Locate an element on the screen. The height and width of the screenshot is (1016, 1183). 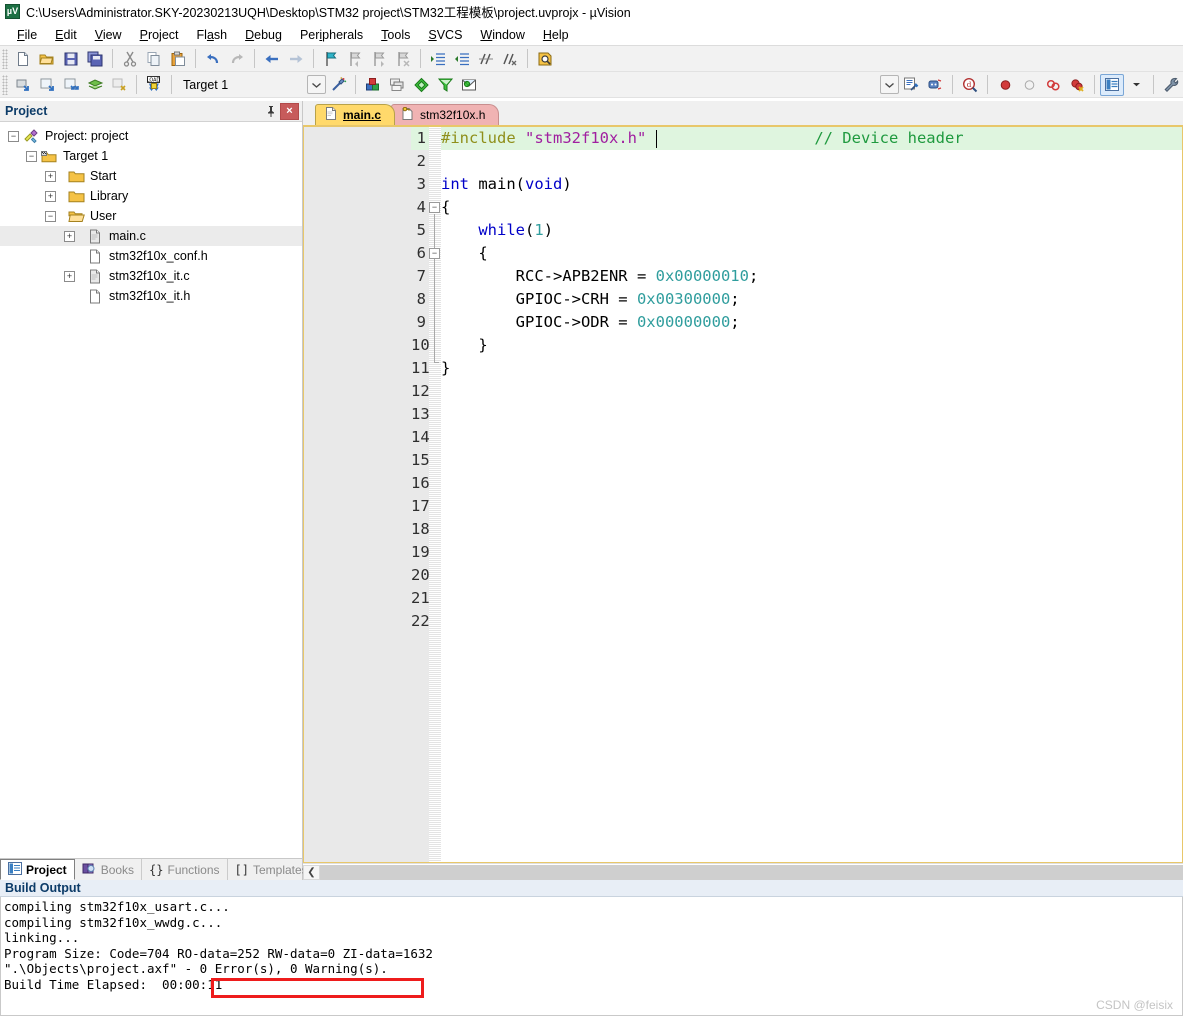
bookmark-toggle-icon is located at coordinates (331, 59).